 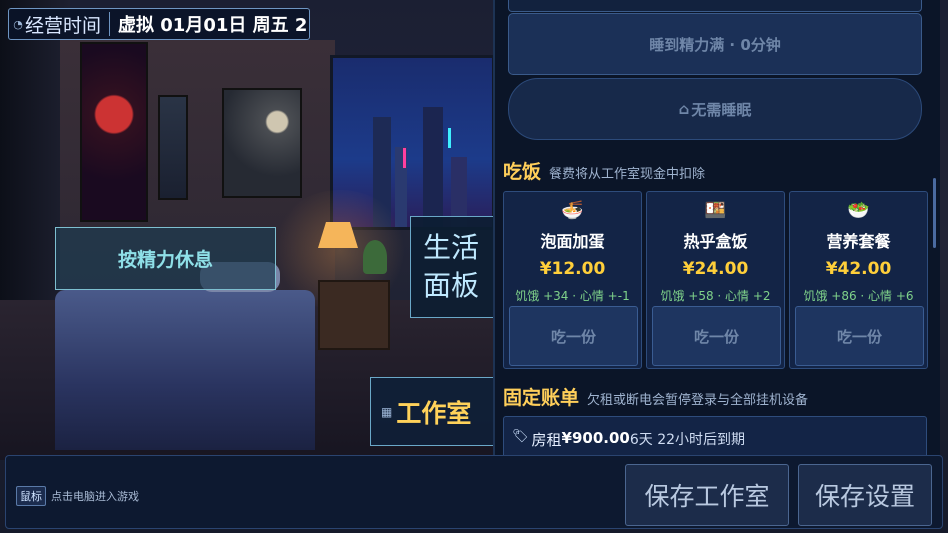 What do you see at coordinates (173, 147) in the screenshot?
I see `poster-small` at bounding box center [173, 147].